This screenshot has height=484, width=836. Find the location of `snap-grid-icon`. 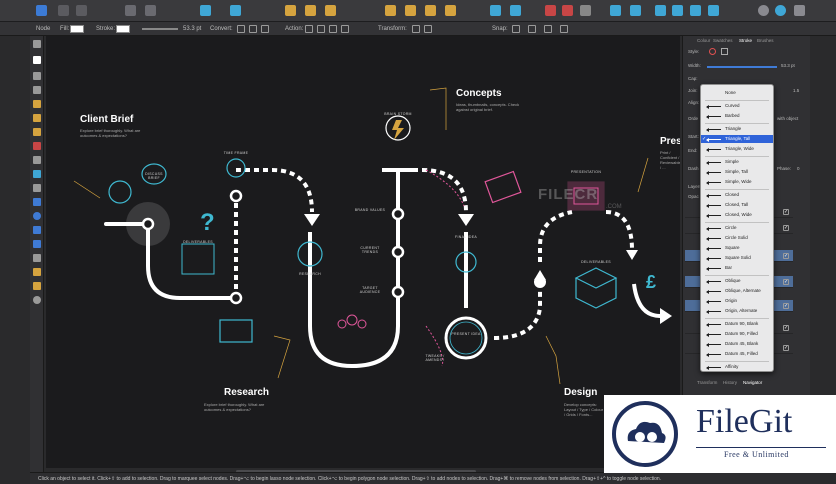

snap-grid-icon is located at coordinates (548, 29).